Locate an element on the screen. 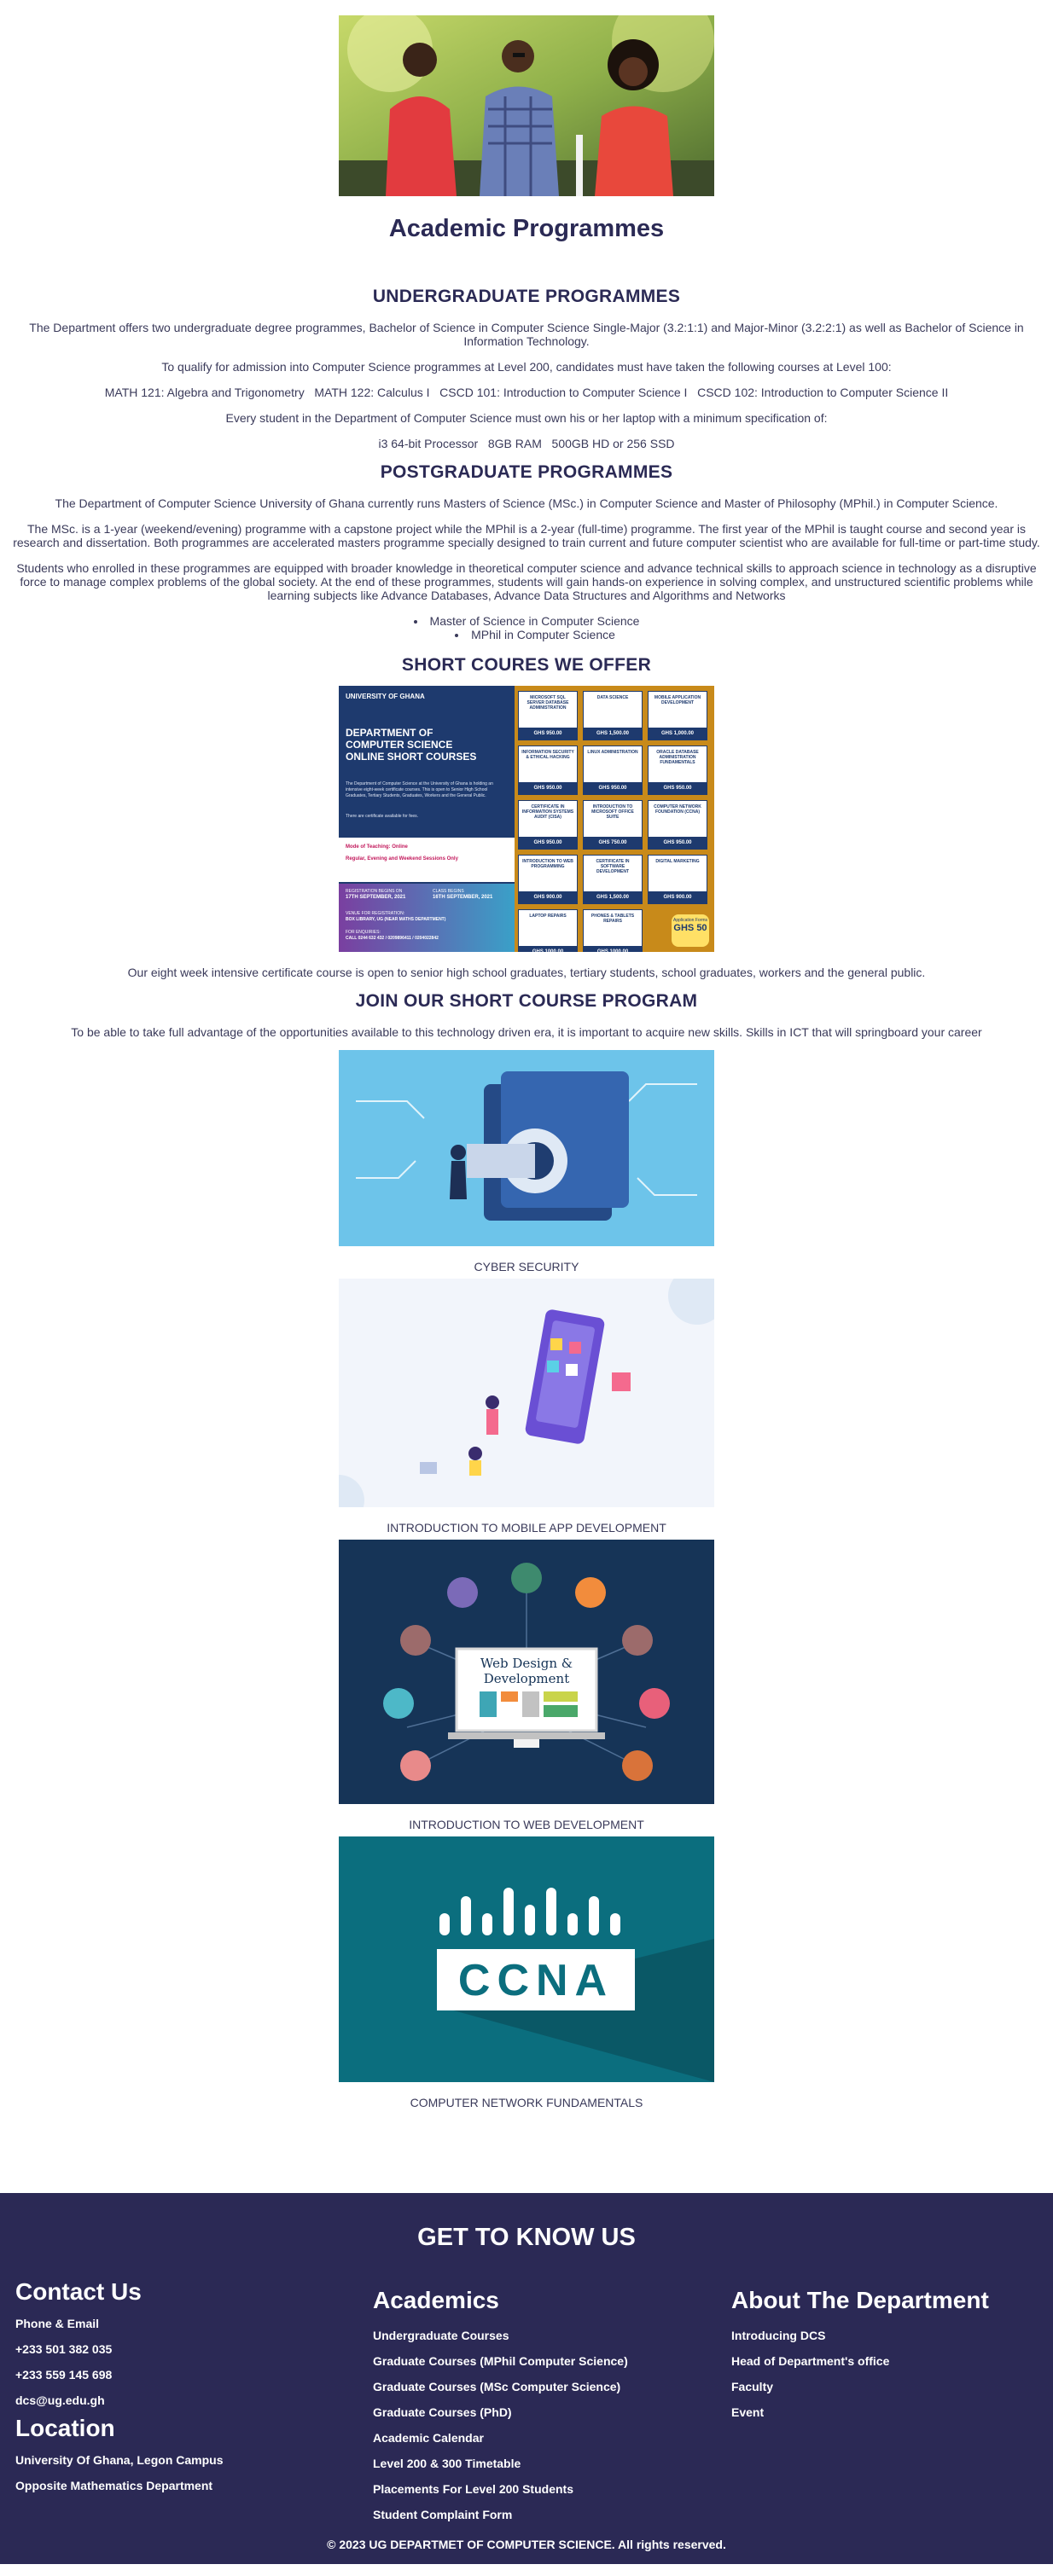 This screenshot has height=2576, width=1053. join-heading: JOIN OUR SHORT COURSE PROGRAM is located at coordinates (526, 1001).